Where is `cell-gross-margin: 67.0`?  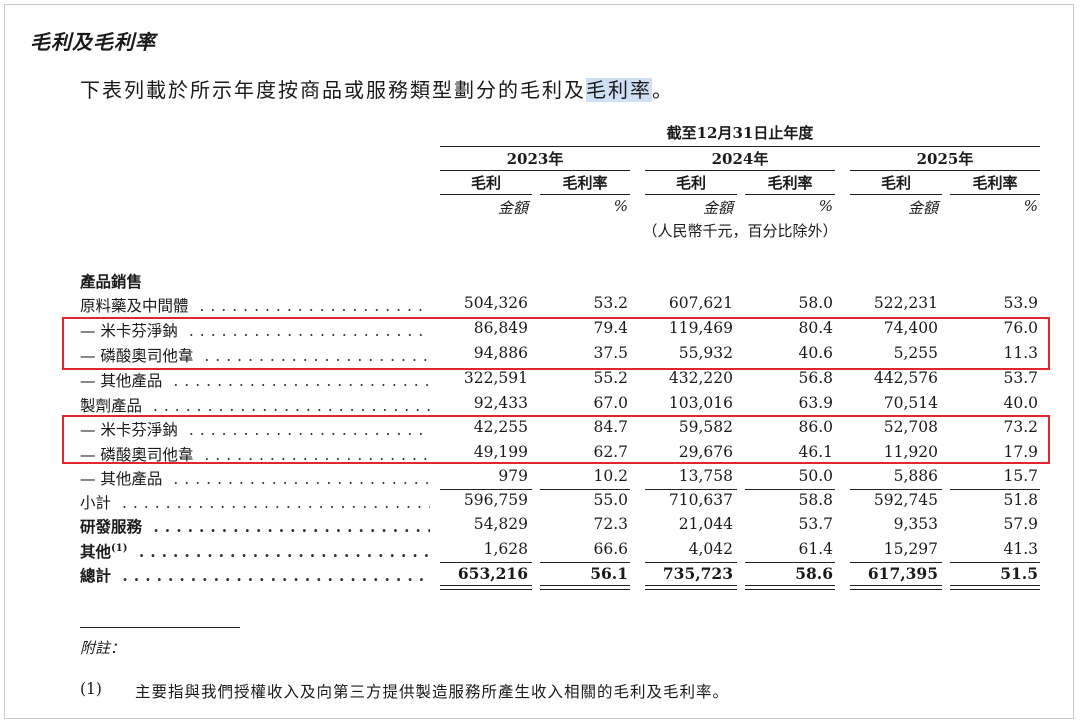
cell-gross-margin: 67.0 is located at coordinates (610, 403).